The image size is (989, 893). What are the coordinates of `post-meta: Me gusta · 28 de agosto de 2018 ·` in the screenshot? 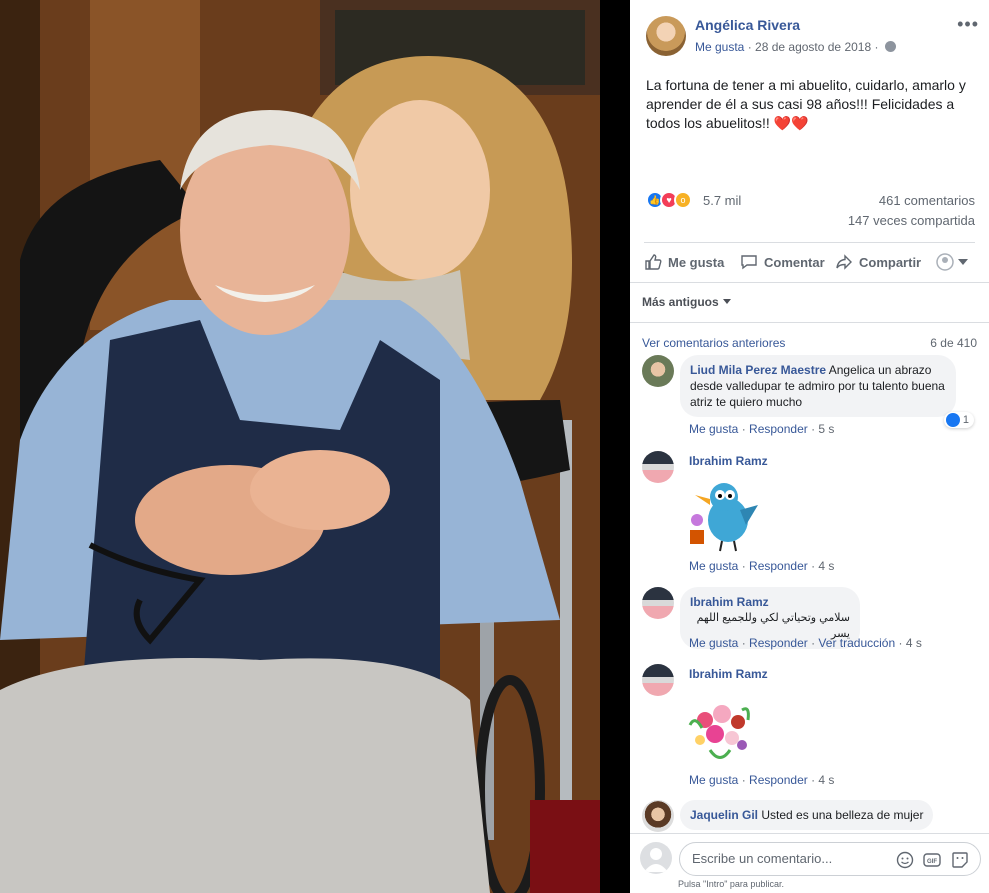 It's located at (795, 47).